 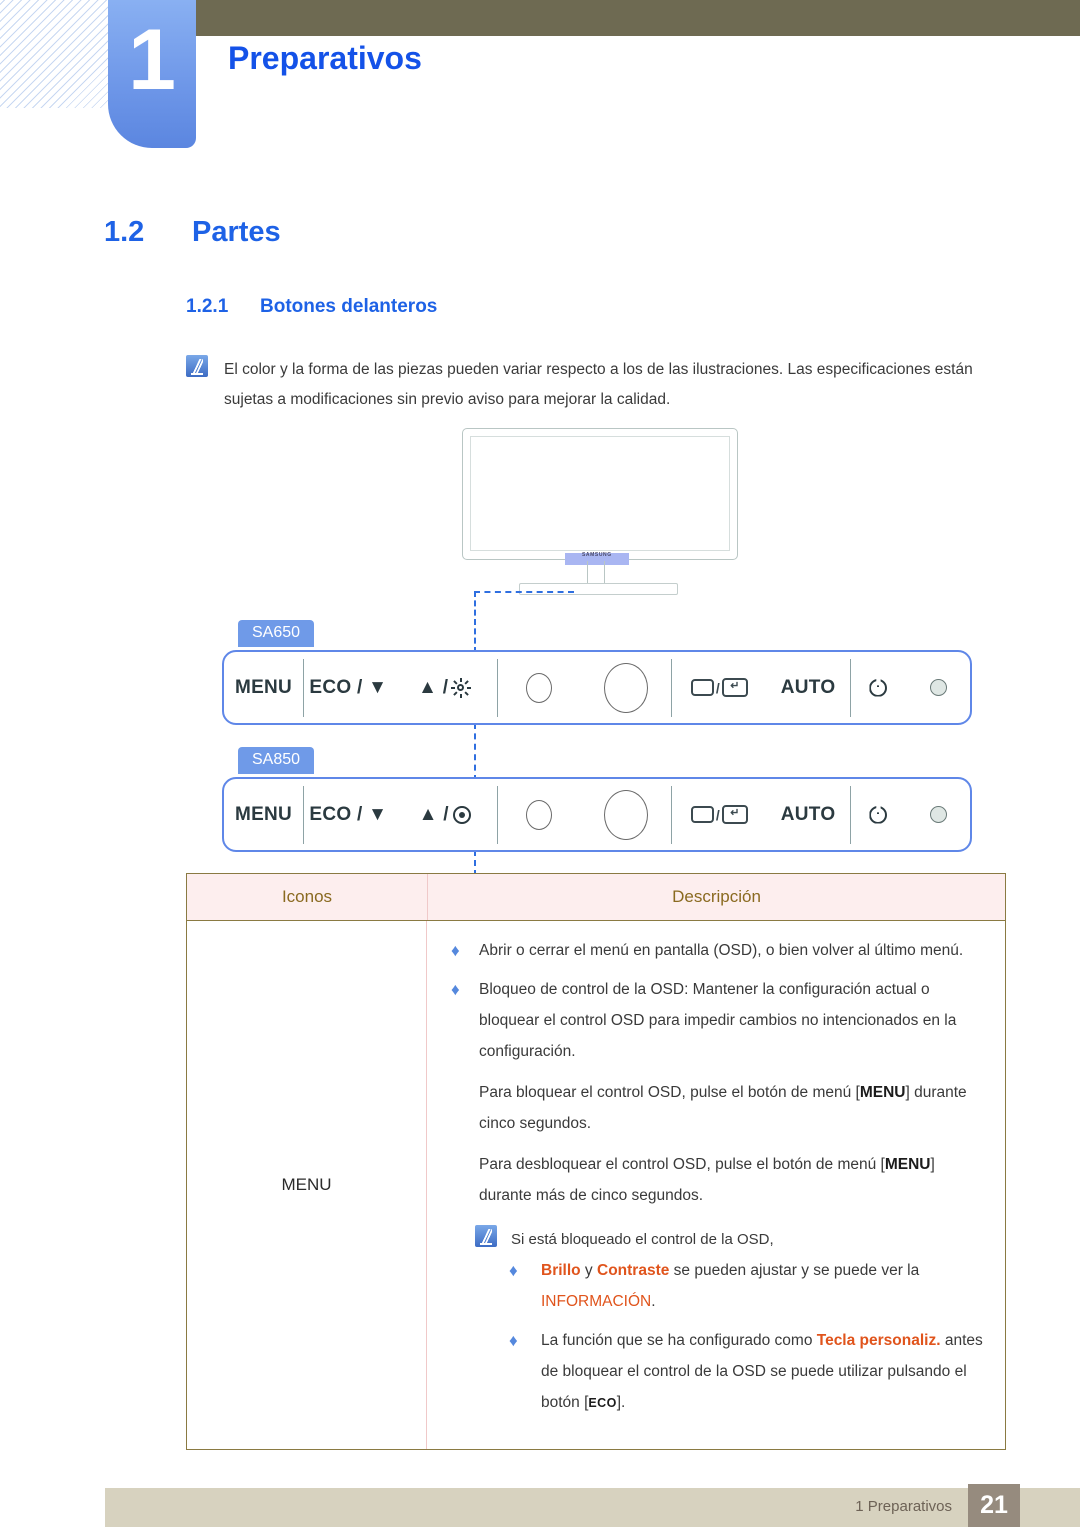 I want to click on button-panel-sa850: MENU ECO / ▼ ▲ / / ↵ AUTO, so click(x=597, y=814).